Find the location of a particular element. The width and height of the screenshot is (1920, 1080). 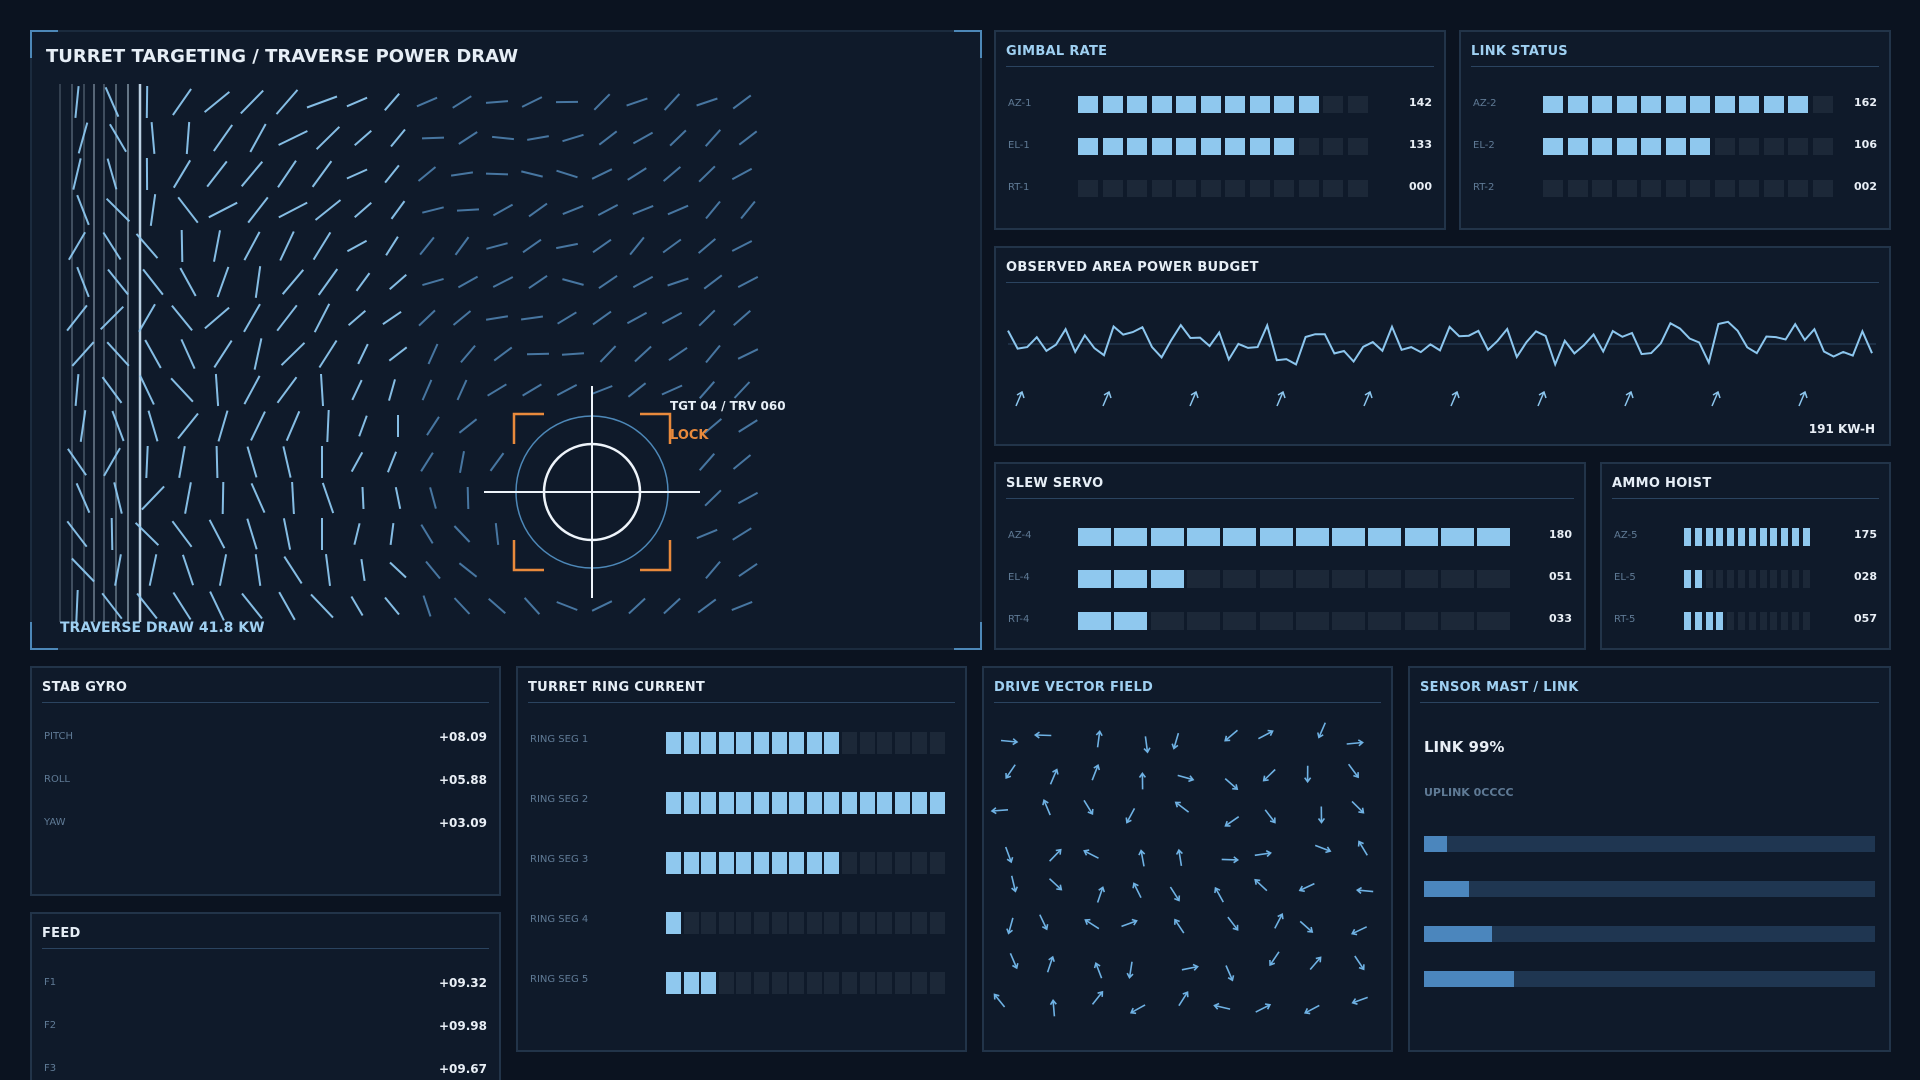

stab-row-label: ROLL is located at coordinates (57, 779).